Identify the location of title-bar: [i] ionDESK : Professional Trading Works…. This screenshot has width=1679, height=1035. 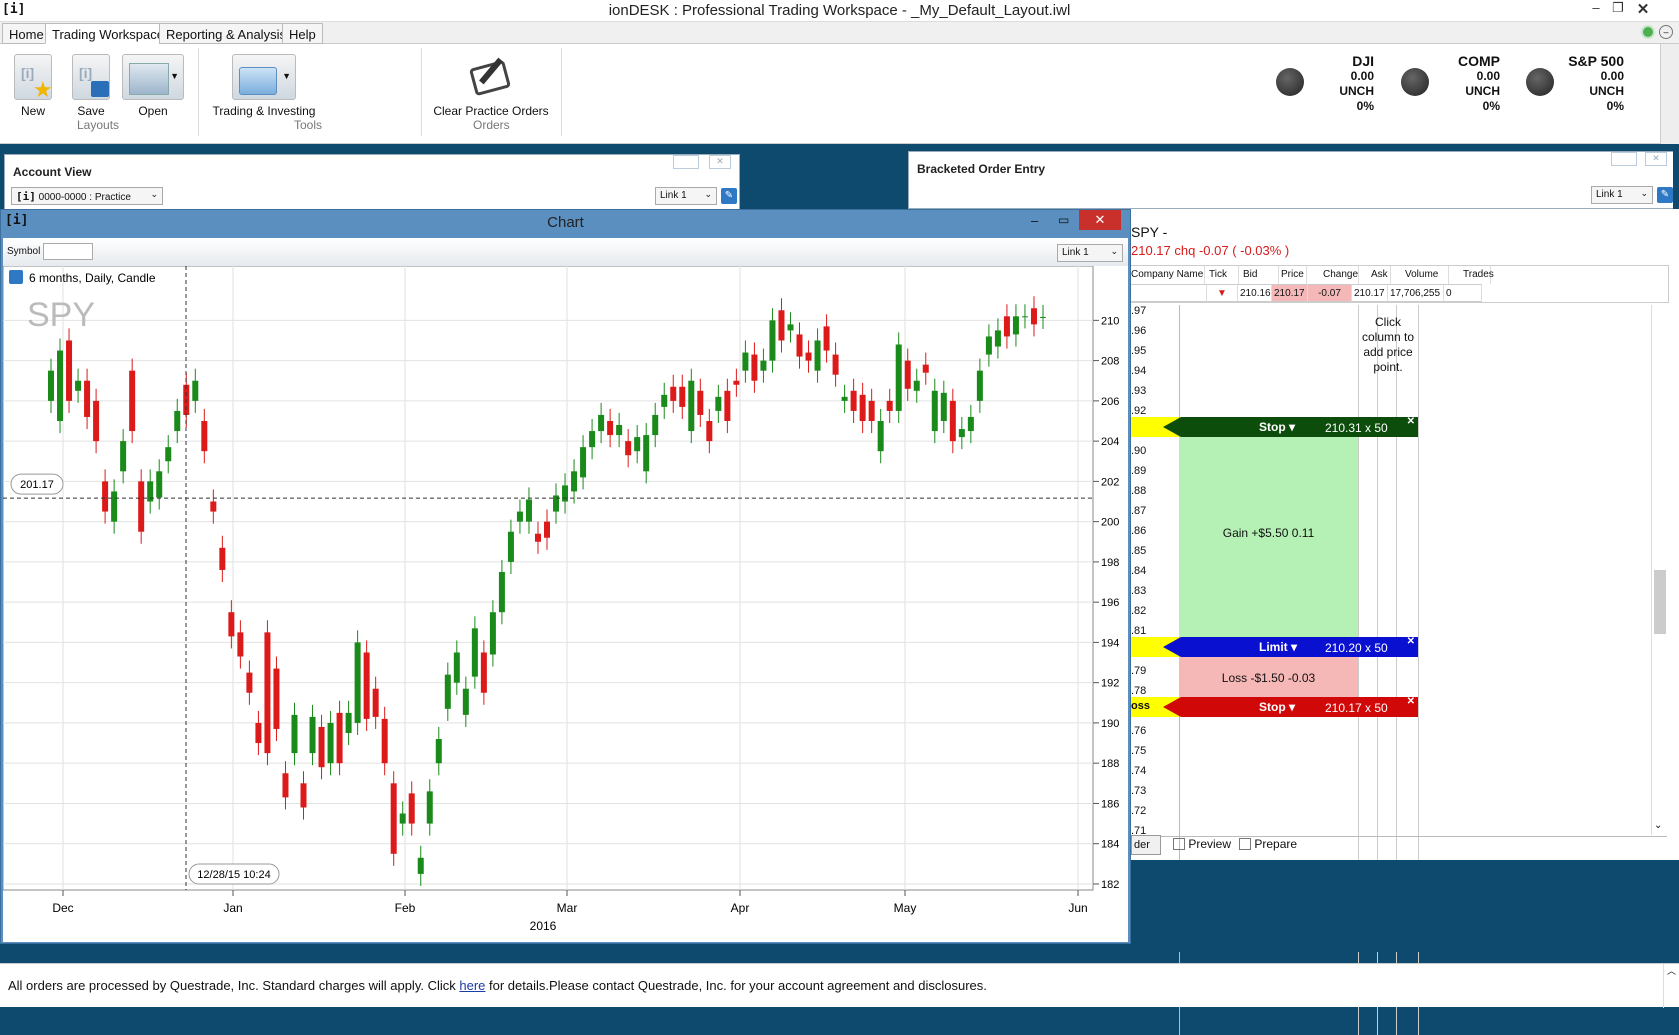
(839, 11).